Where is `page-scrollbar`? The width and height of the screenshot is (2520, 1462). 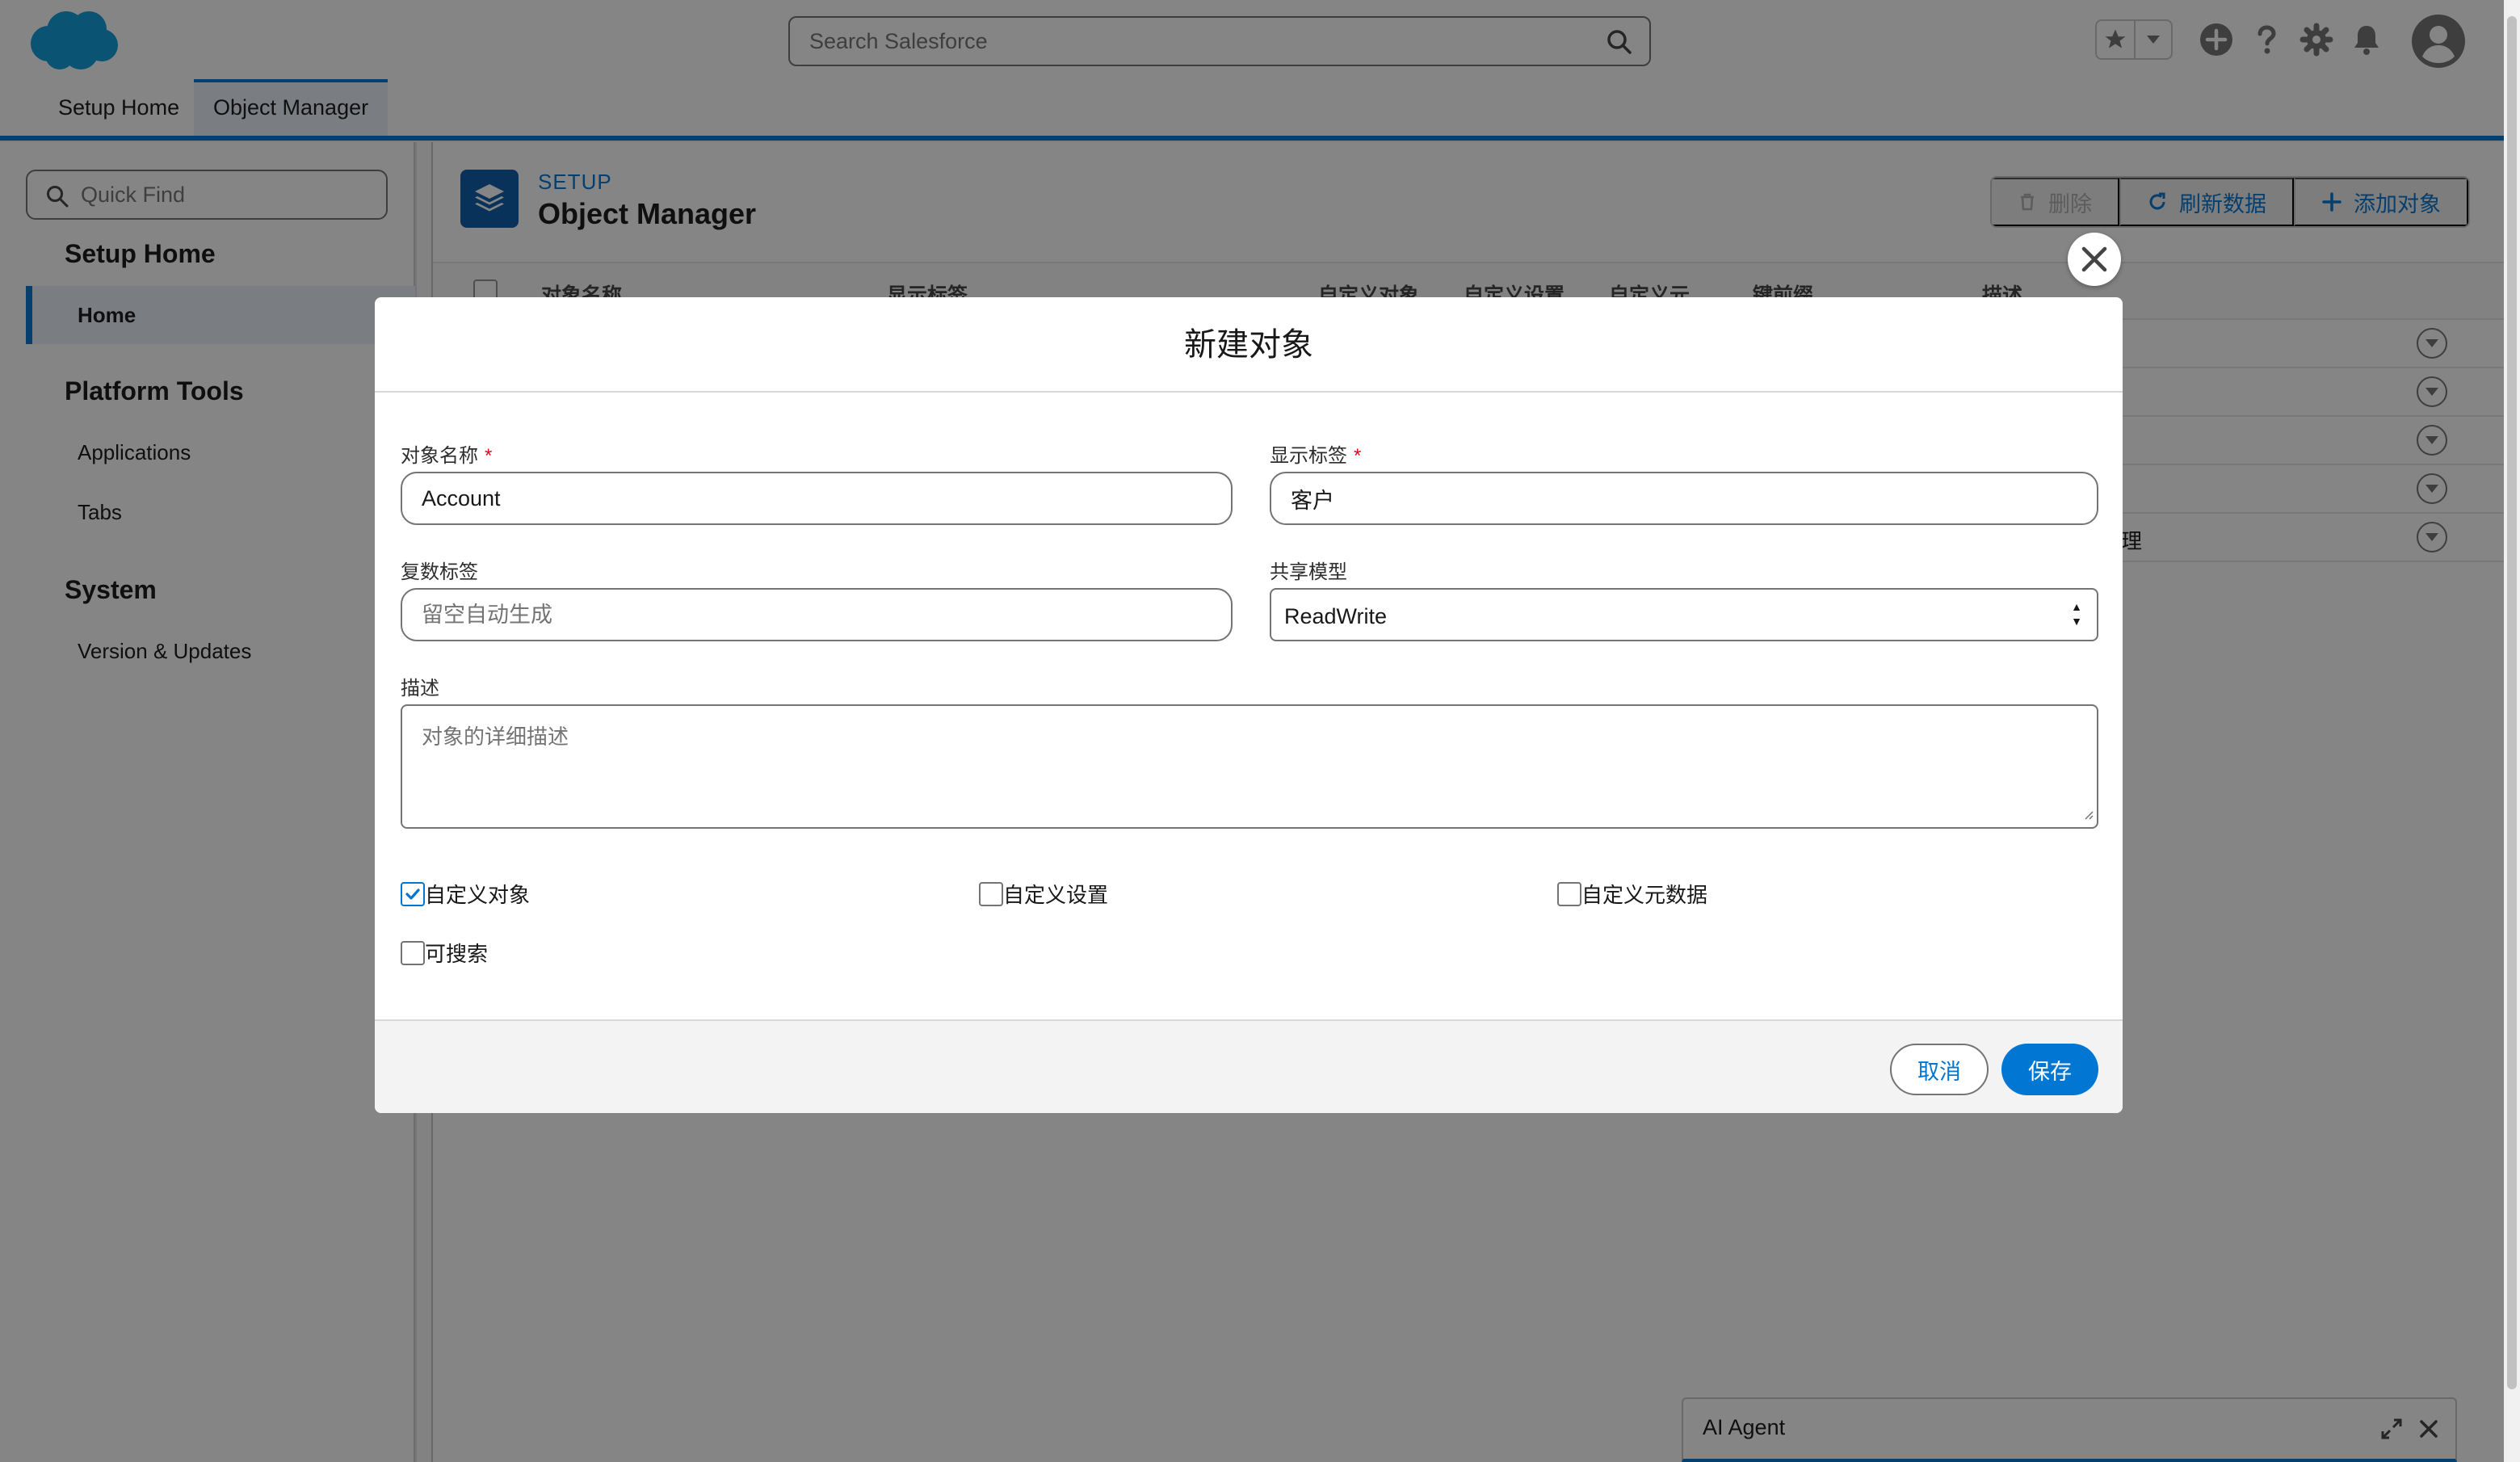 page-scrollbar is located at coordinates (2512, 731).